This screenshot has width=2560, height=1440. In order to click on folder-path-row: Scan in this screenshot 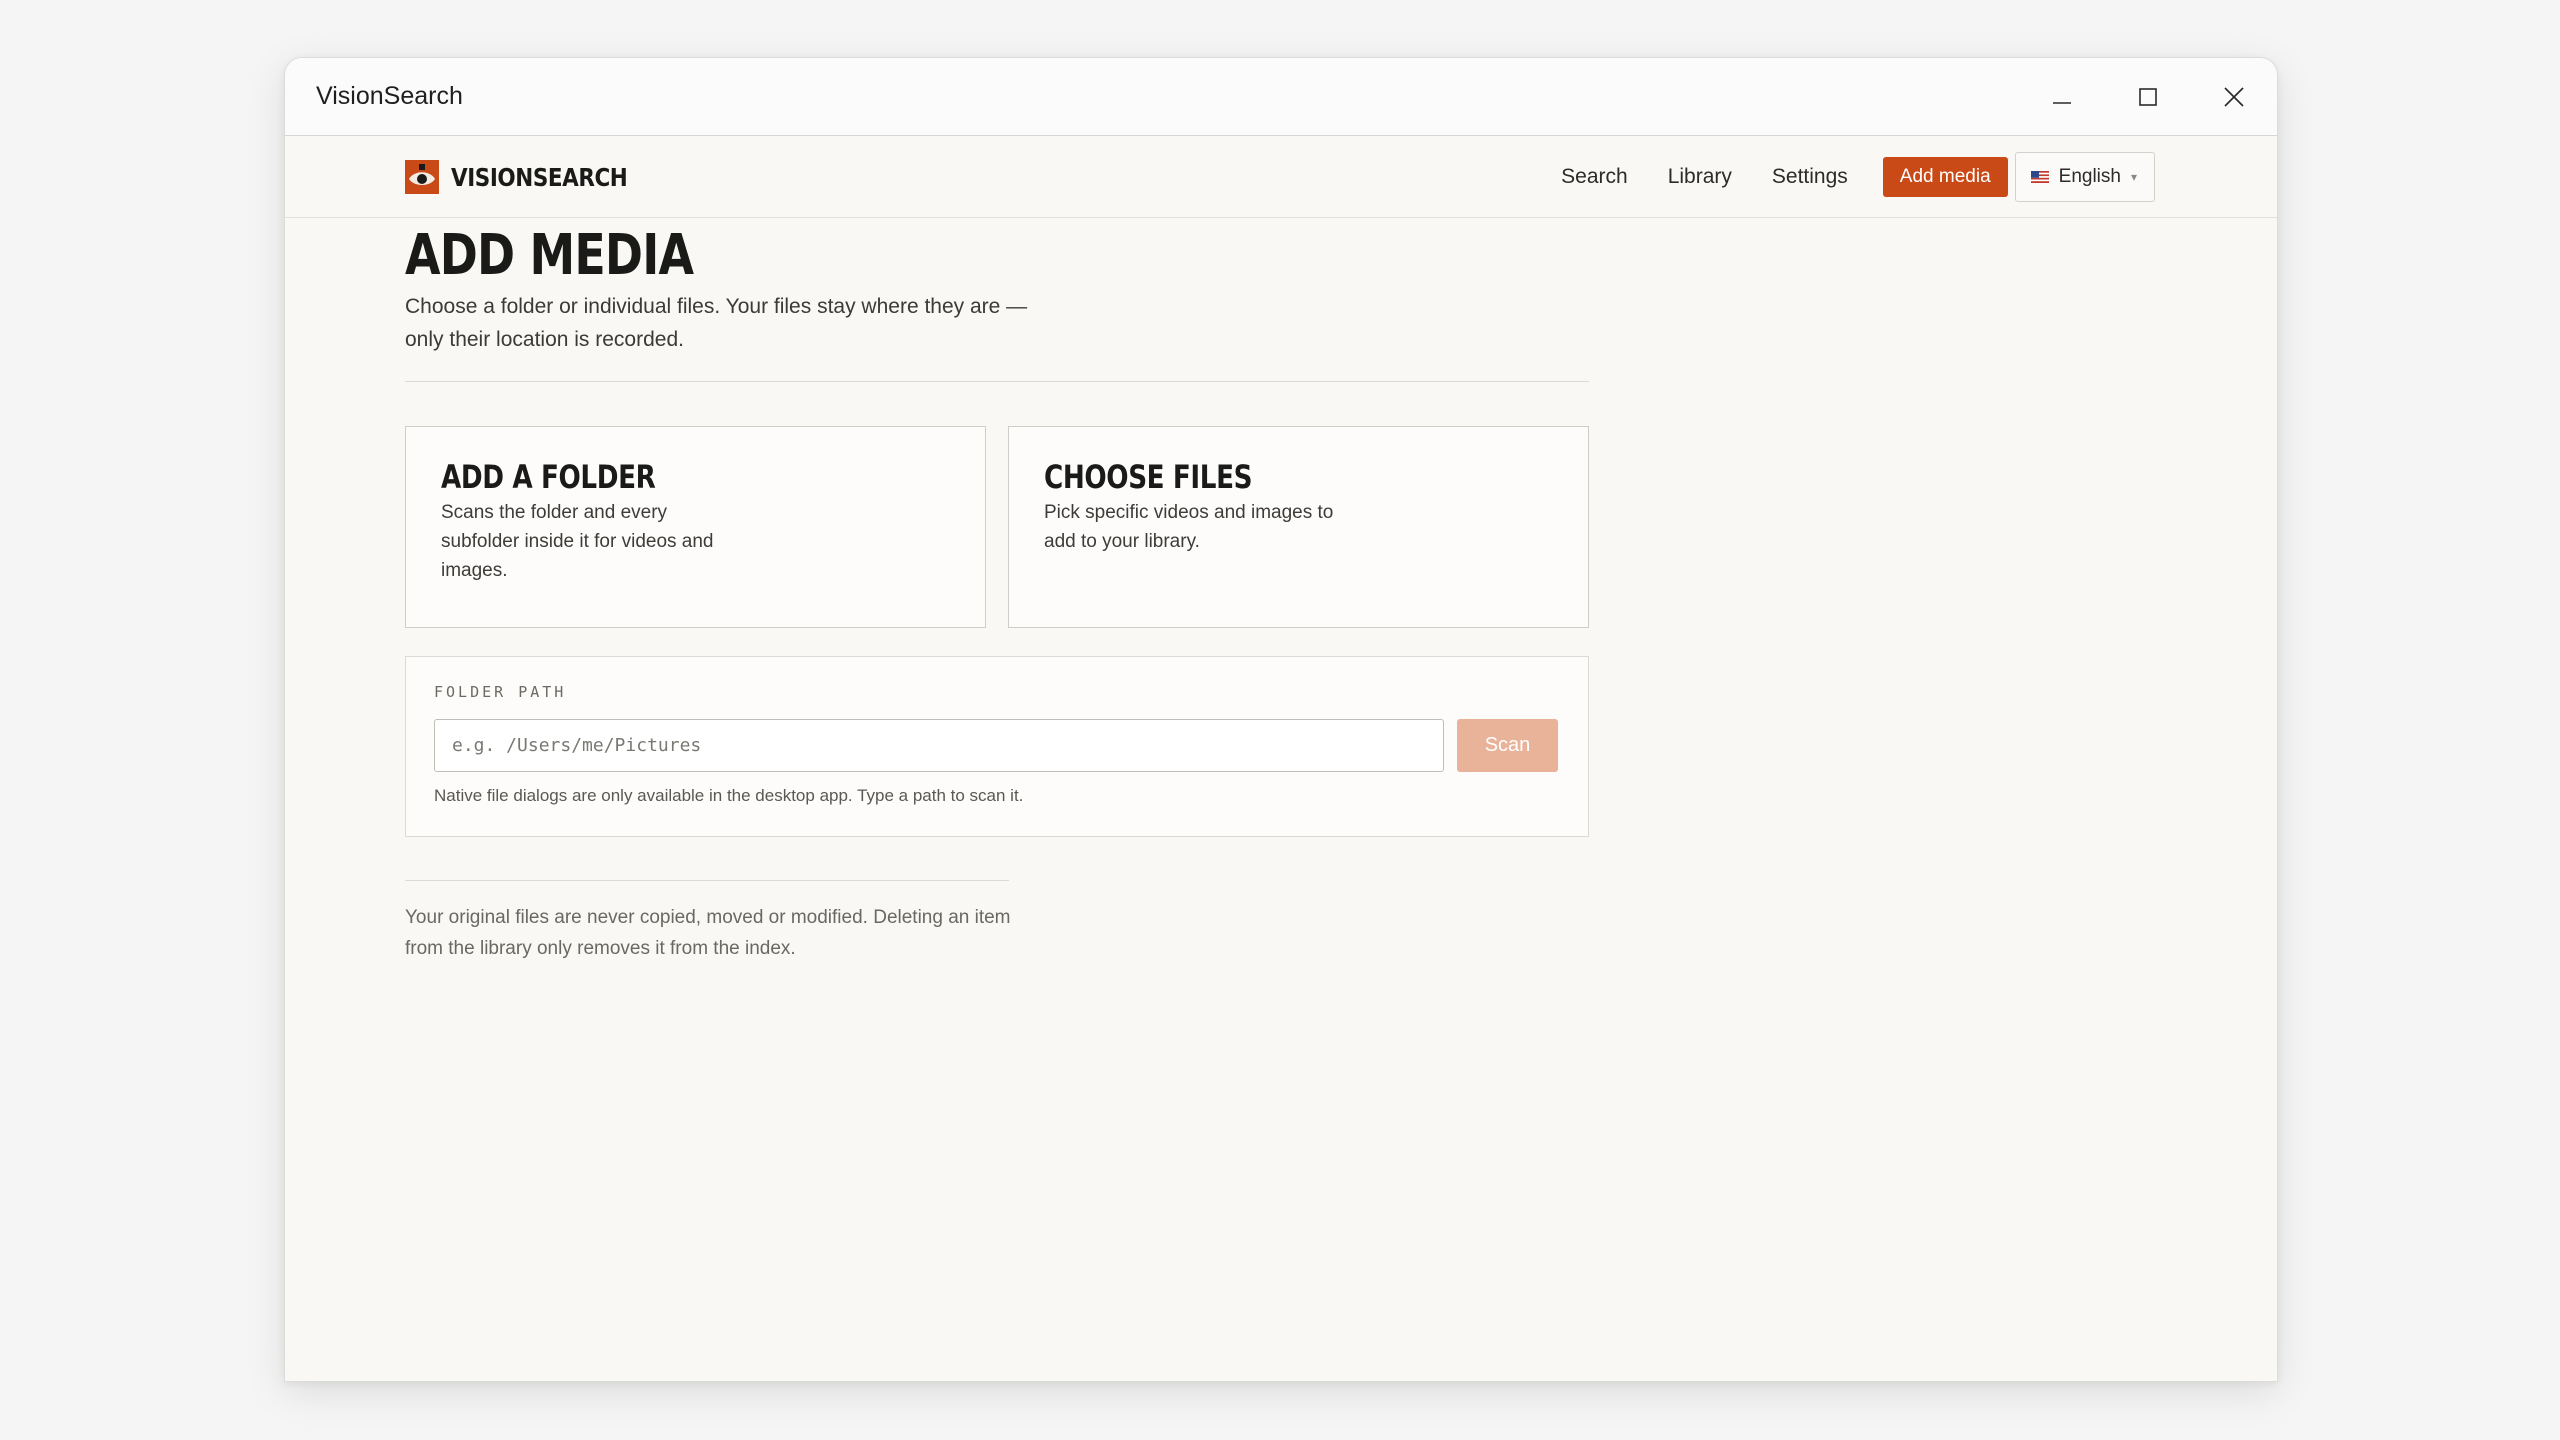, I will do `click(997, 745)`.